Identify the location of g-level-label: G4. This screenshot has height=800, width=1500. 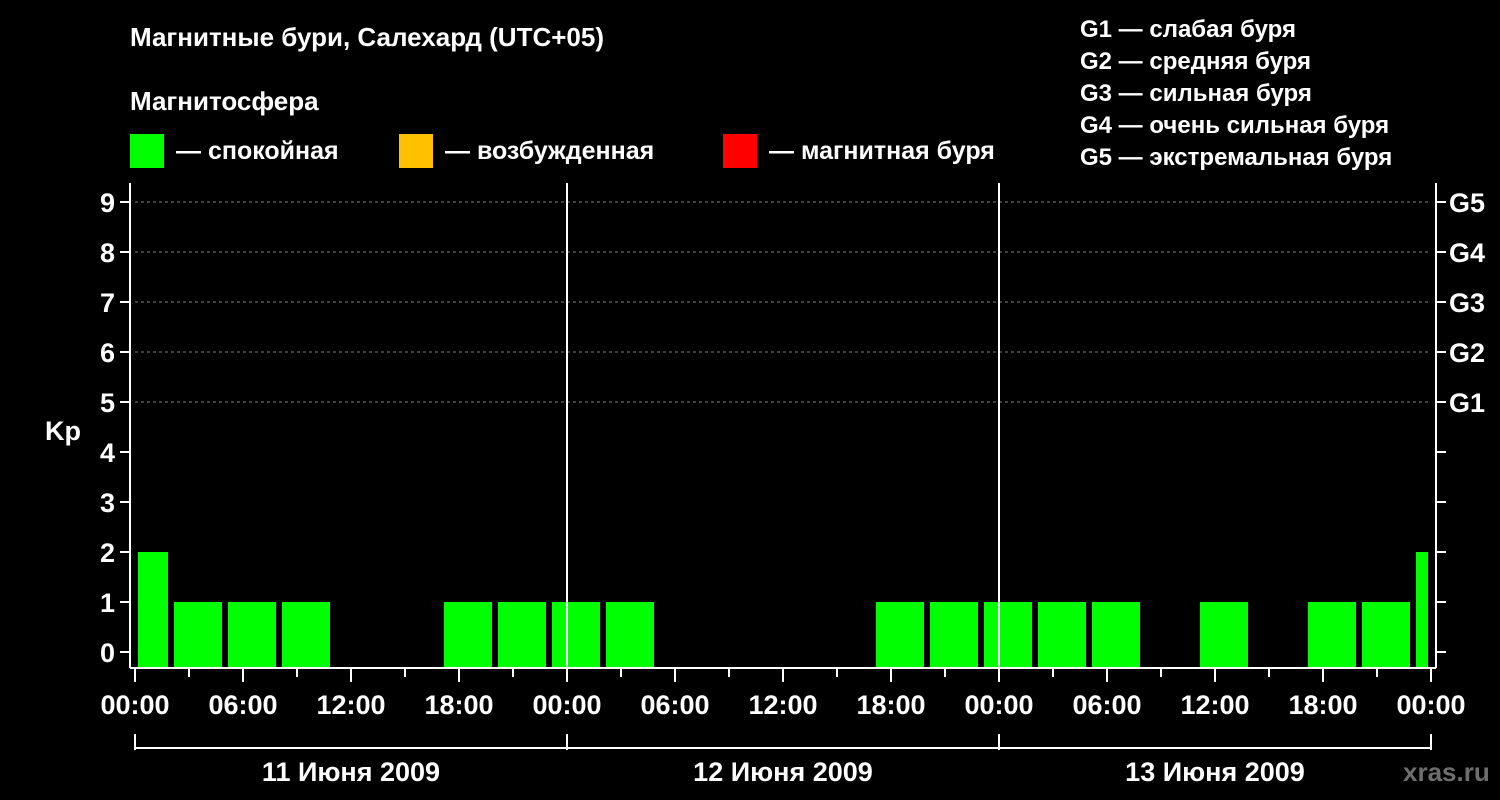
(1467, 253).